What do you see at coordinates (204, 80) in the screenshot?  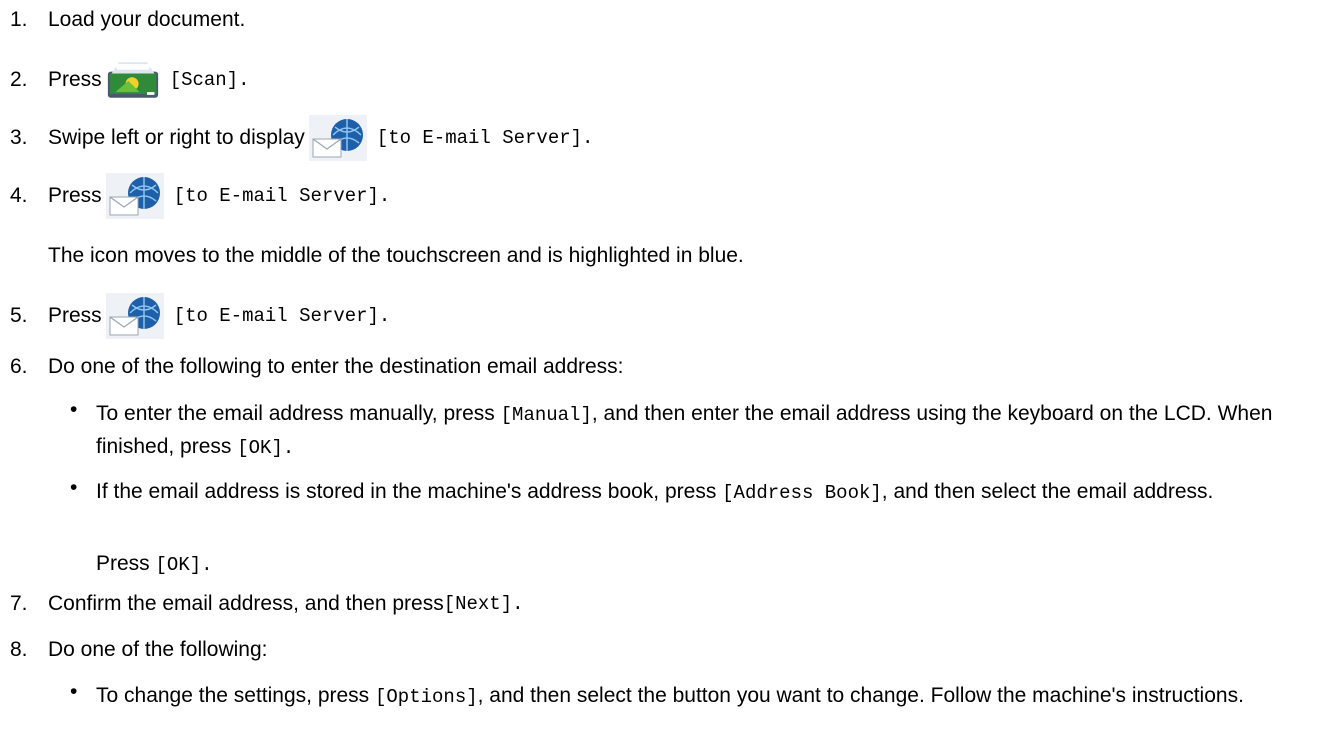 I see `scan-button-label: [Scan]` at bounding box center [204, 80].